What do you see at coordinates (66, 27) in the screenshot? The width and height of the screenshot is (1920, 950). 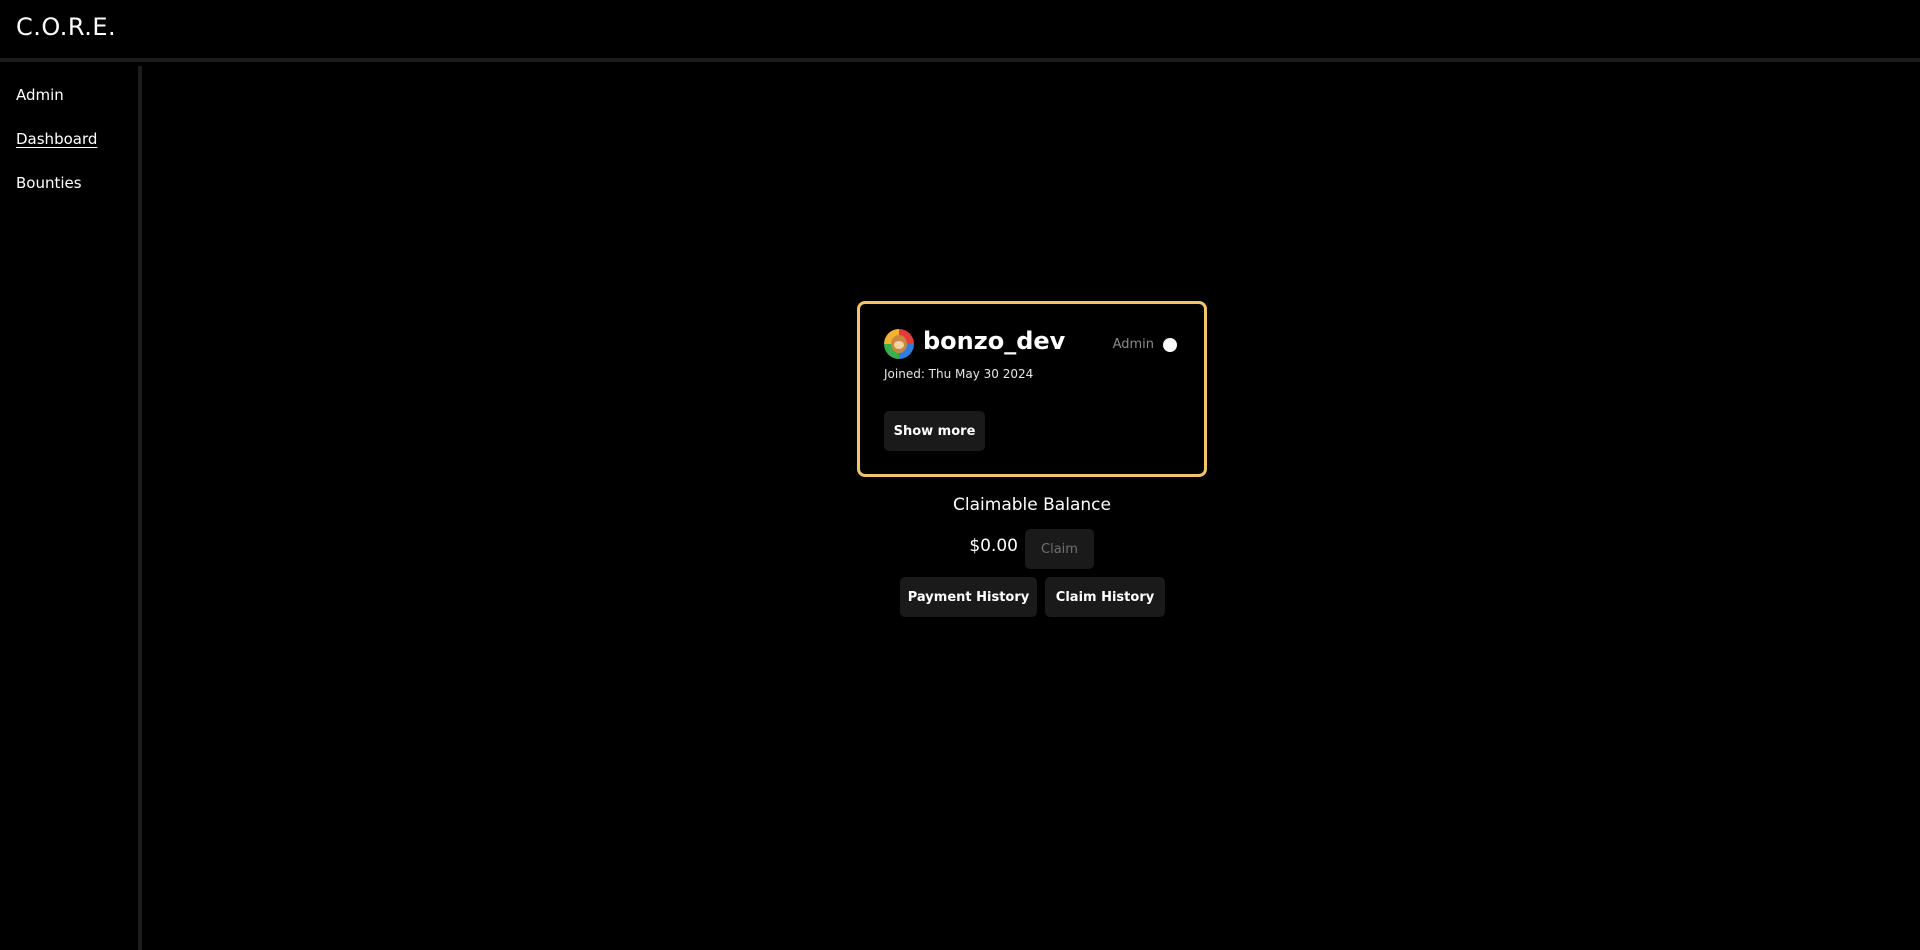 I see `brand-logo: C.O.R.E.` at bounding box center [66, 27].